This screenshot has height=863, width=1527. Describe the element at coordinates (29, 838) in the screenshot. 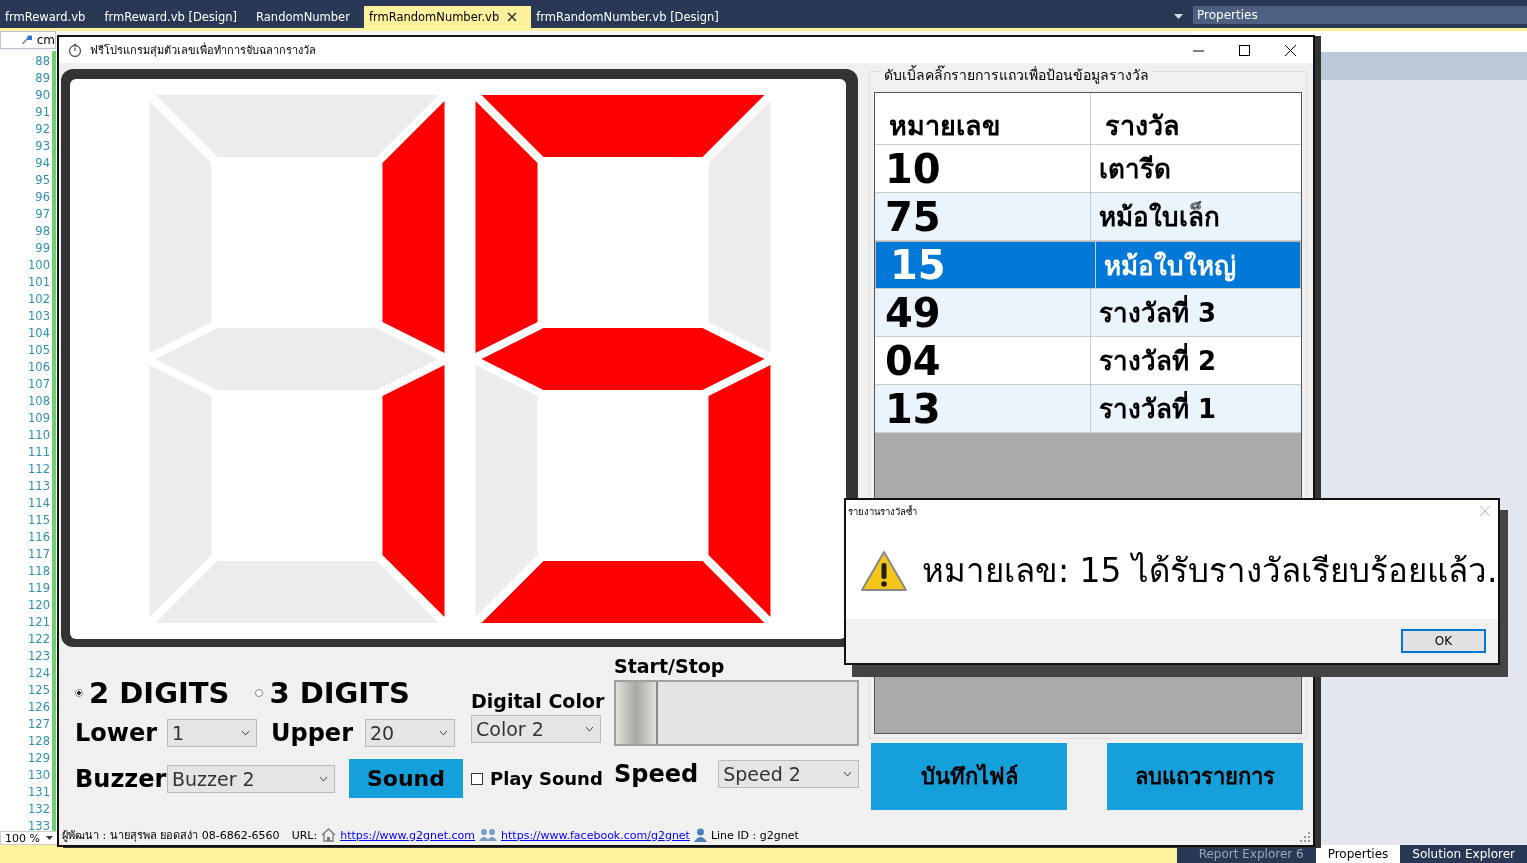

I see `zoom-selector: 100 %` at that location.